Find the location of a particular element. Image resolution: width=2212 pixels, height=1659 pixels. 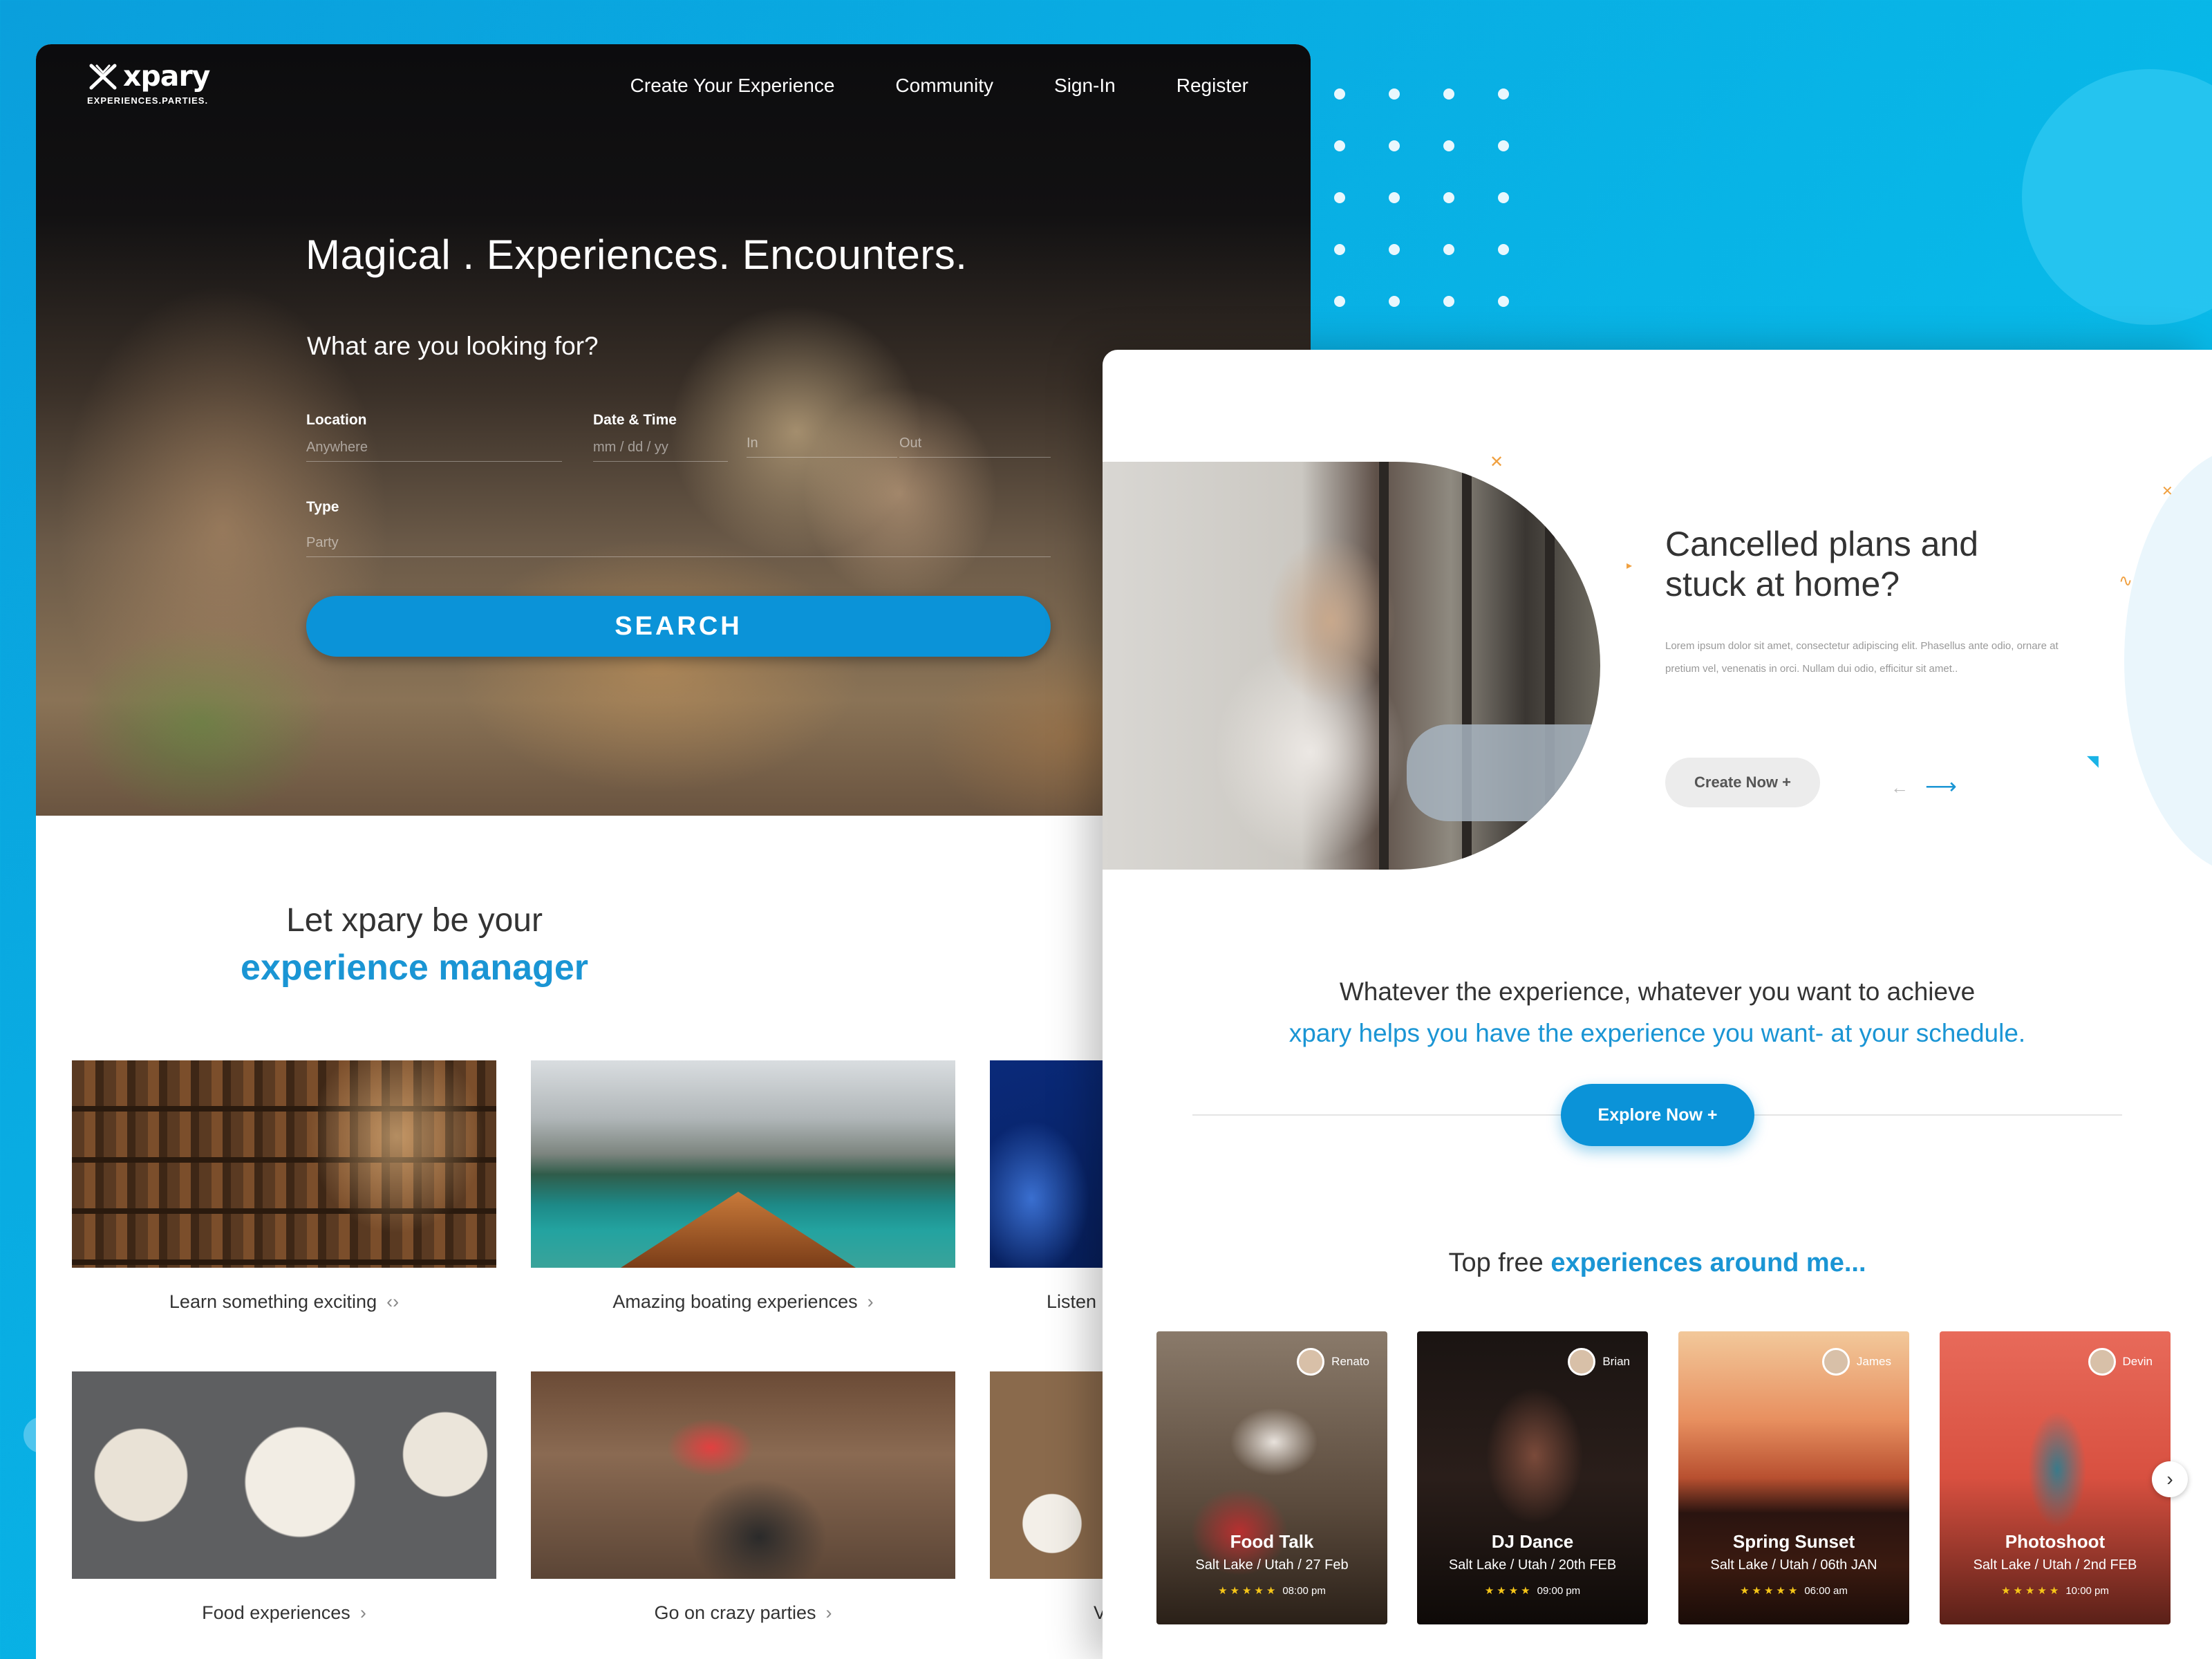

category-card-boating: Amazing boating experiences › is located at coordinates (743, 1186).